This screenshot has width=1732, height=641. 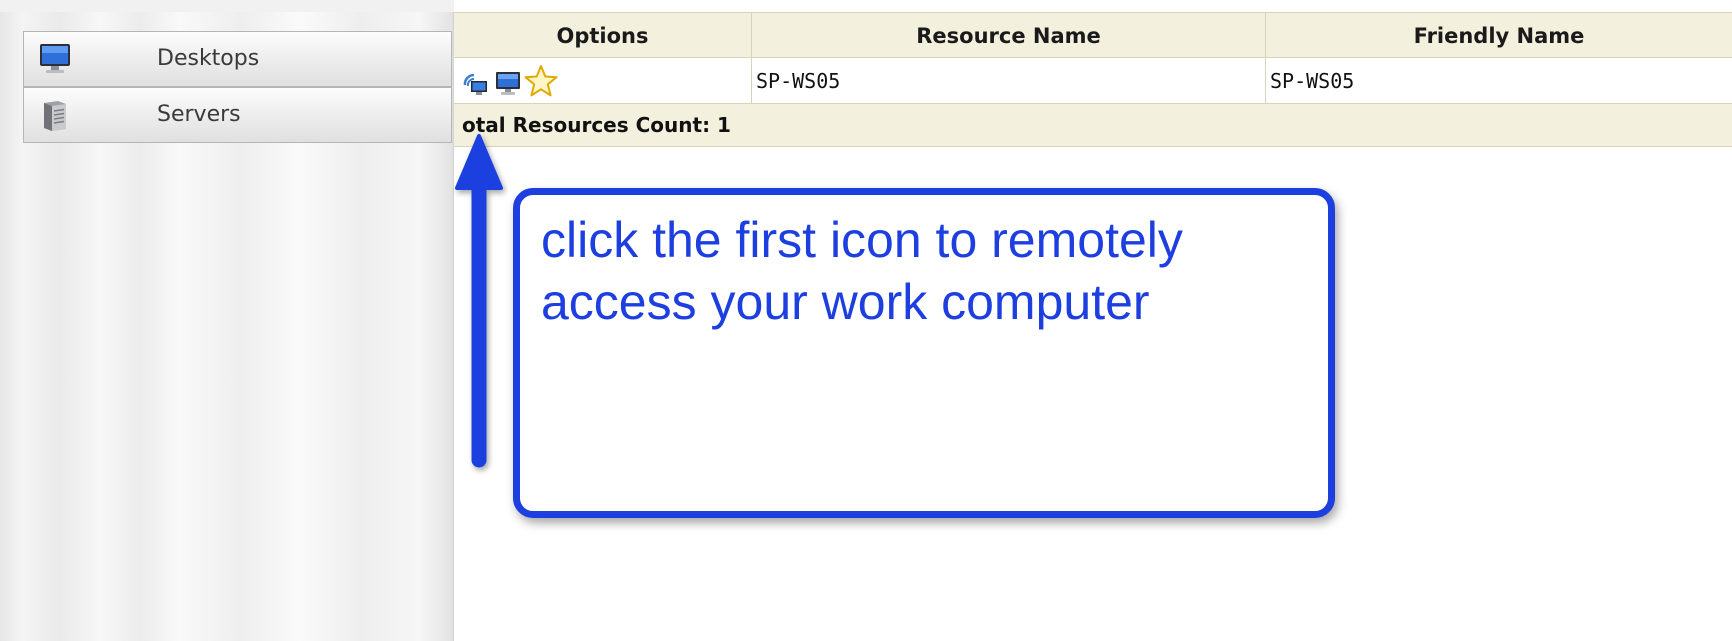 I want to click on annotation-arrow-icon, so click(x=479, y=301).